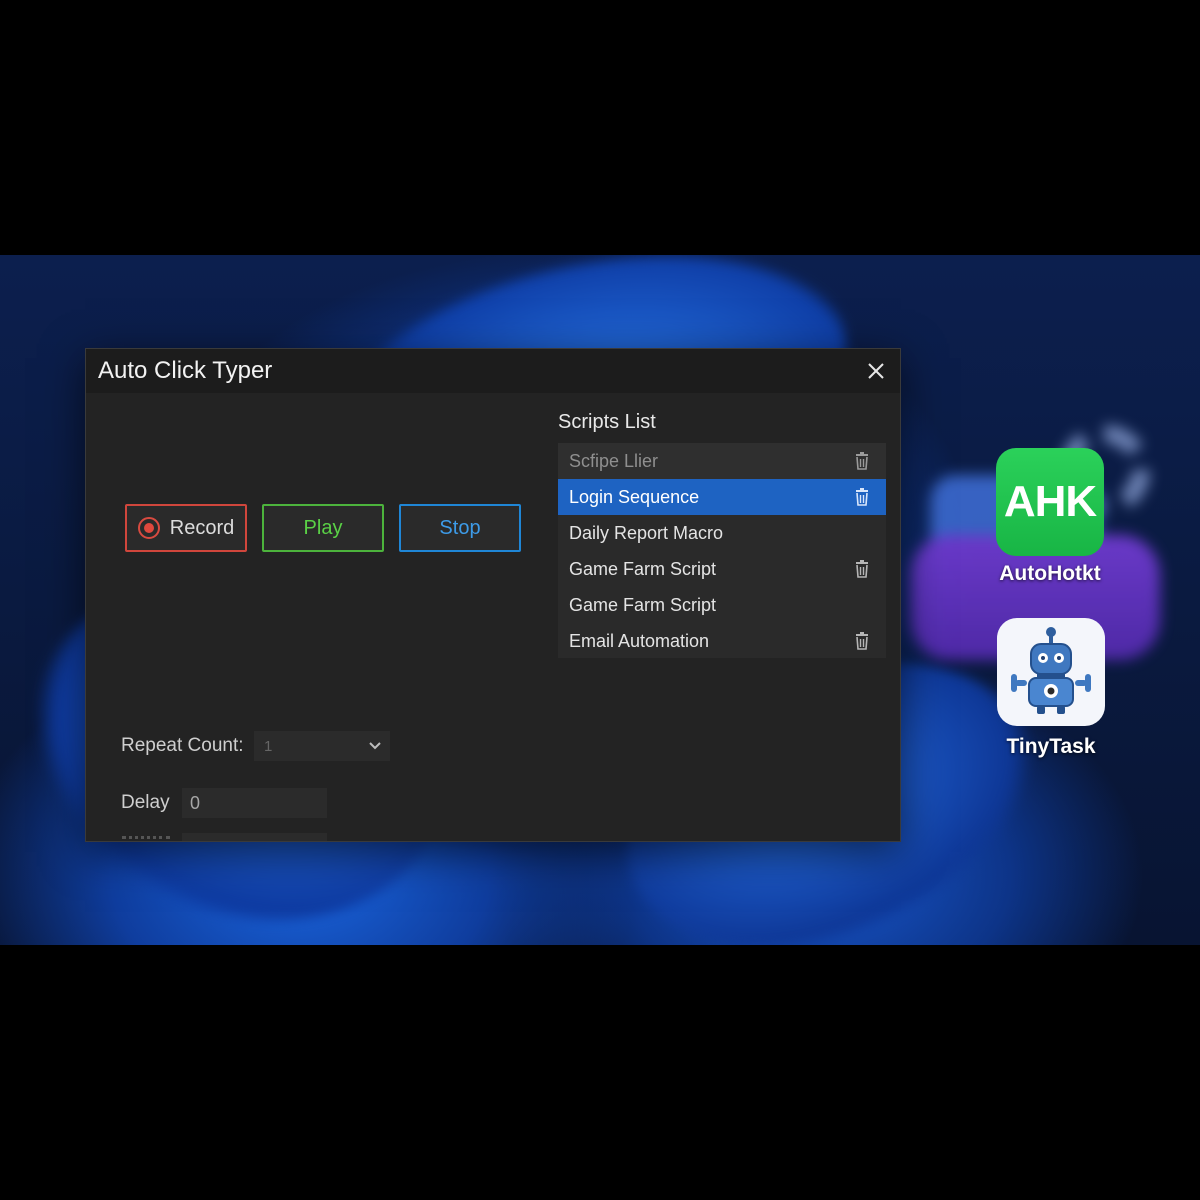 Image resolution: width=1200 pixels, height=1200 pixels. I want to click on delay-value: 0, so click(195, 802).